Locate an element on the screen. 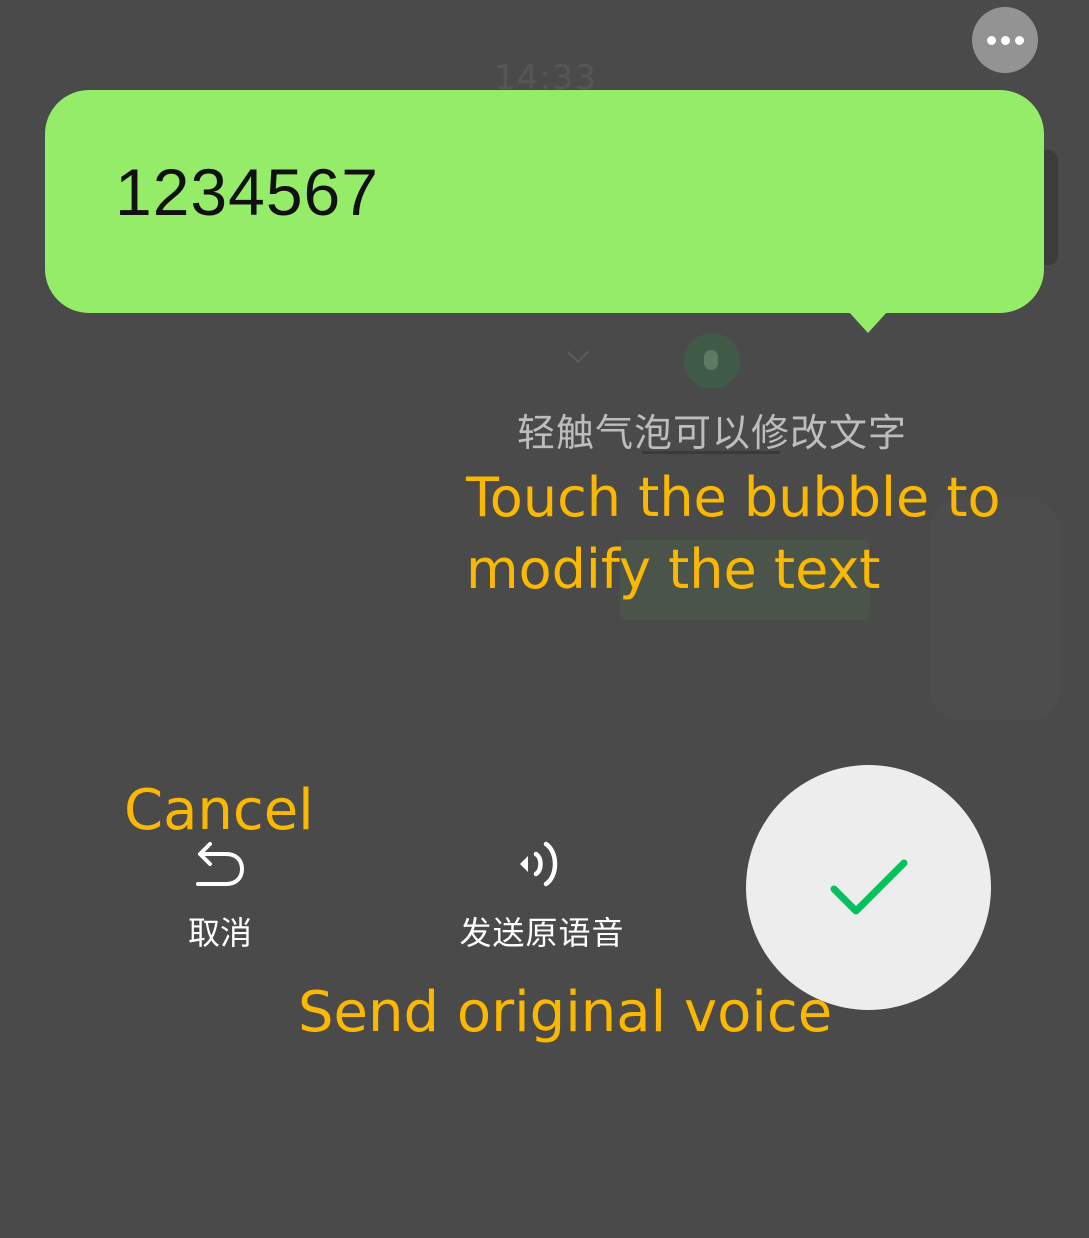  background-mic-glyph is located at coordinates (711, 360).